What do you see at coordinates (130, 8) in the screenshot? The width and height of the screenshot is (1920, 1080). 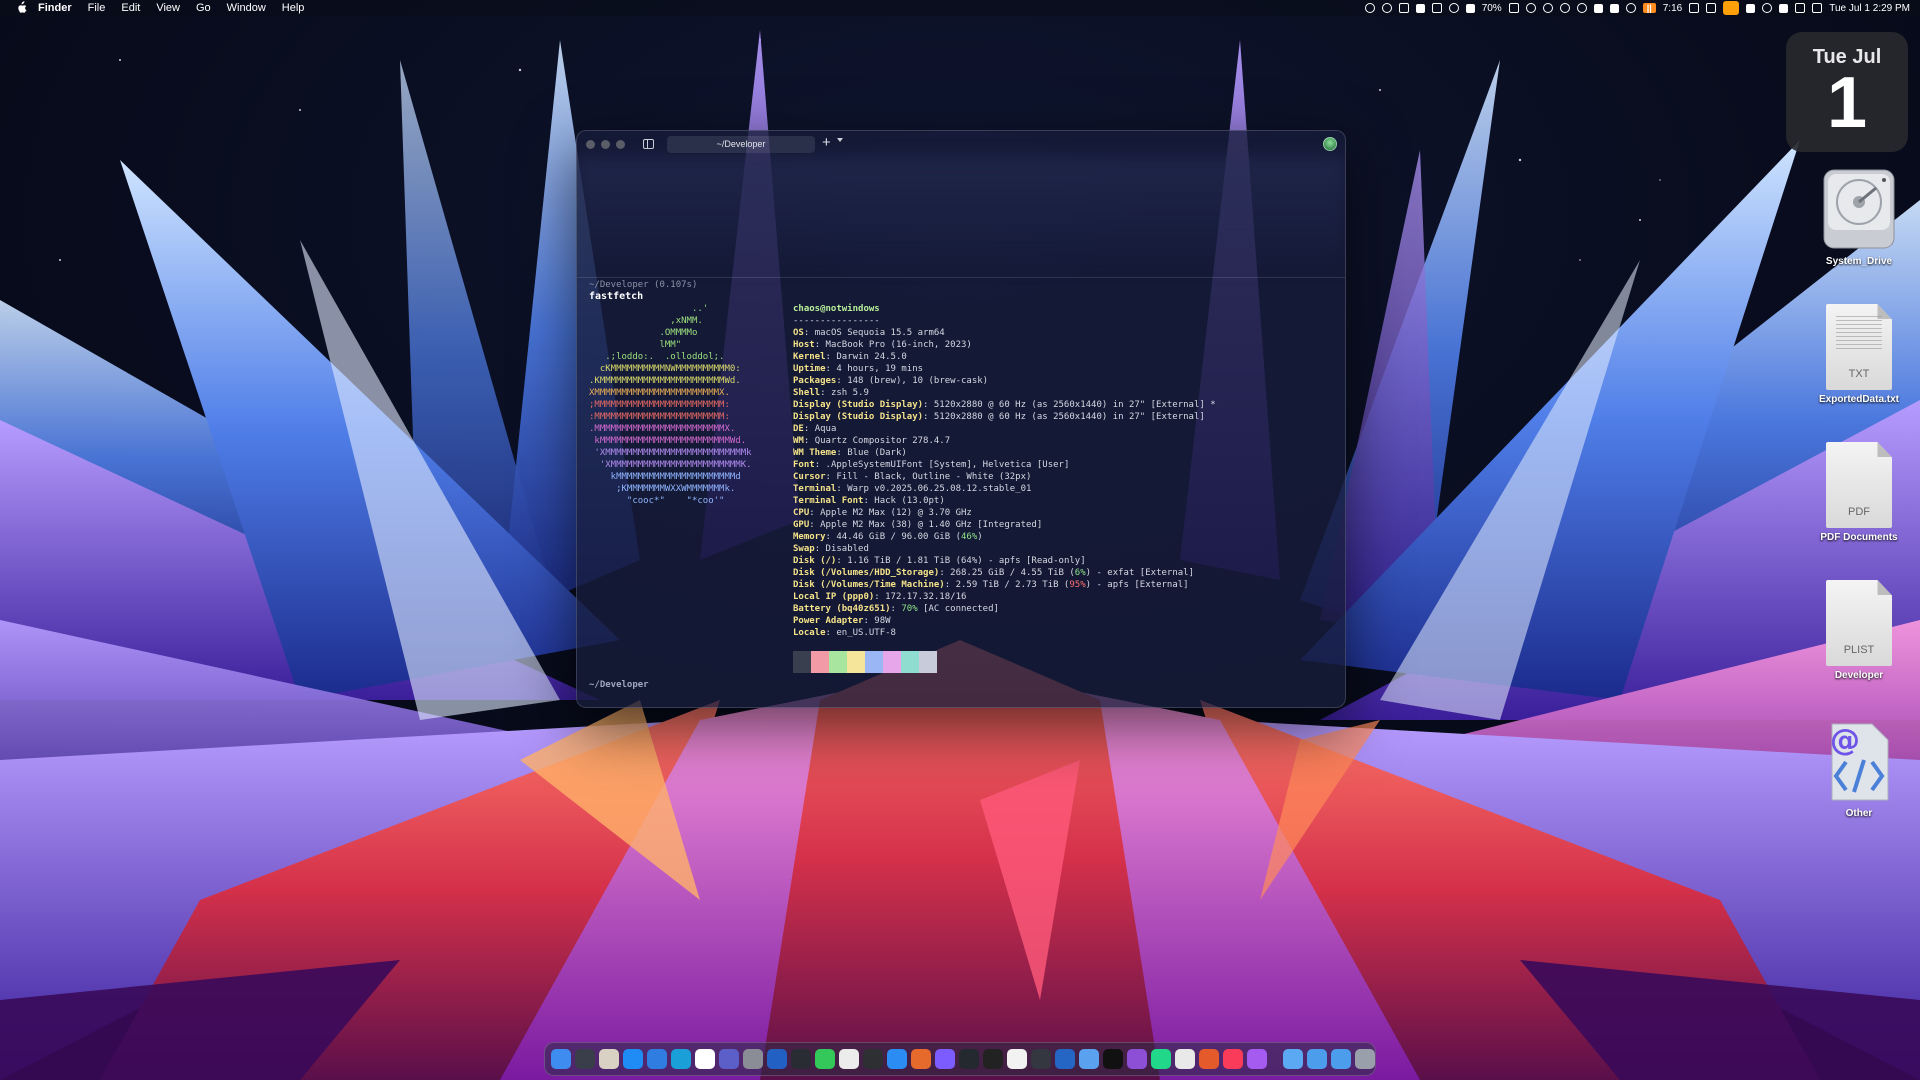 I see `menu-edit: Edit` at bounding box center [130, 8].